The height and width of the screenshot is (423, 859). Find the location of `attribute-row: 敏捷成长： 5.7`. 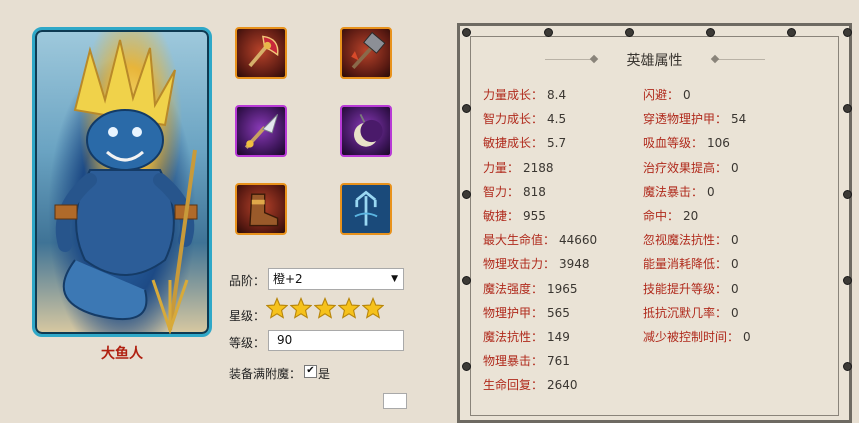

attribute-row: 敏捷成长： 5.7 is located at coordinates (524, 142).